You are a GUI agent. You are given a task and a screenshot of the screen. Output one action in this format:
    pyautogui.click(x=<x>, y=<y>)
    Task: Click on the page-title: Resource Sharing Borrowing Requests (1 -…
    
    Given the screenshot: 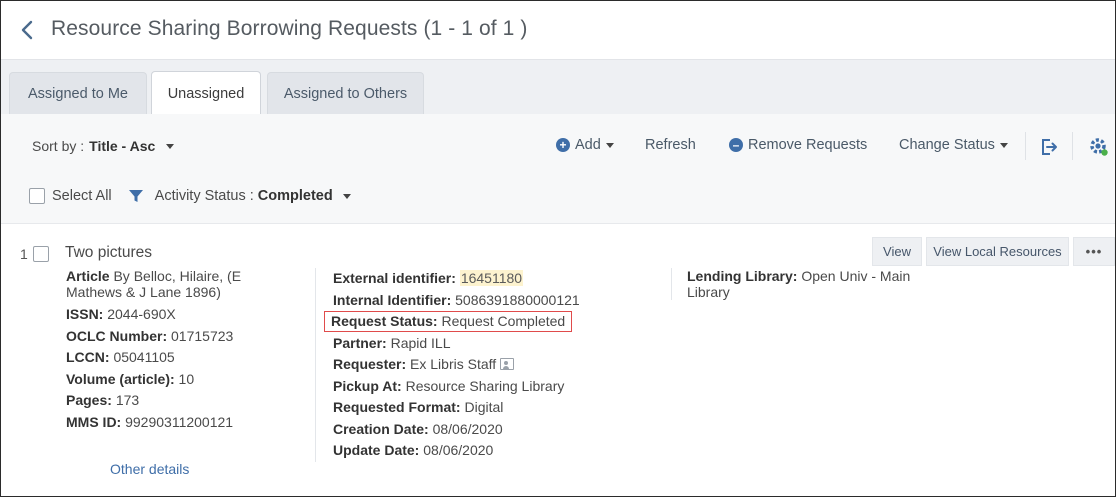 What is the action you would take?
    pyautogui.click(x=289, y=28)
    